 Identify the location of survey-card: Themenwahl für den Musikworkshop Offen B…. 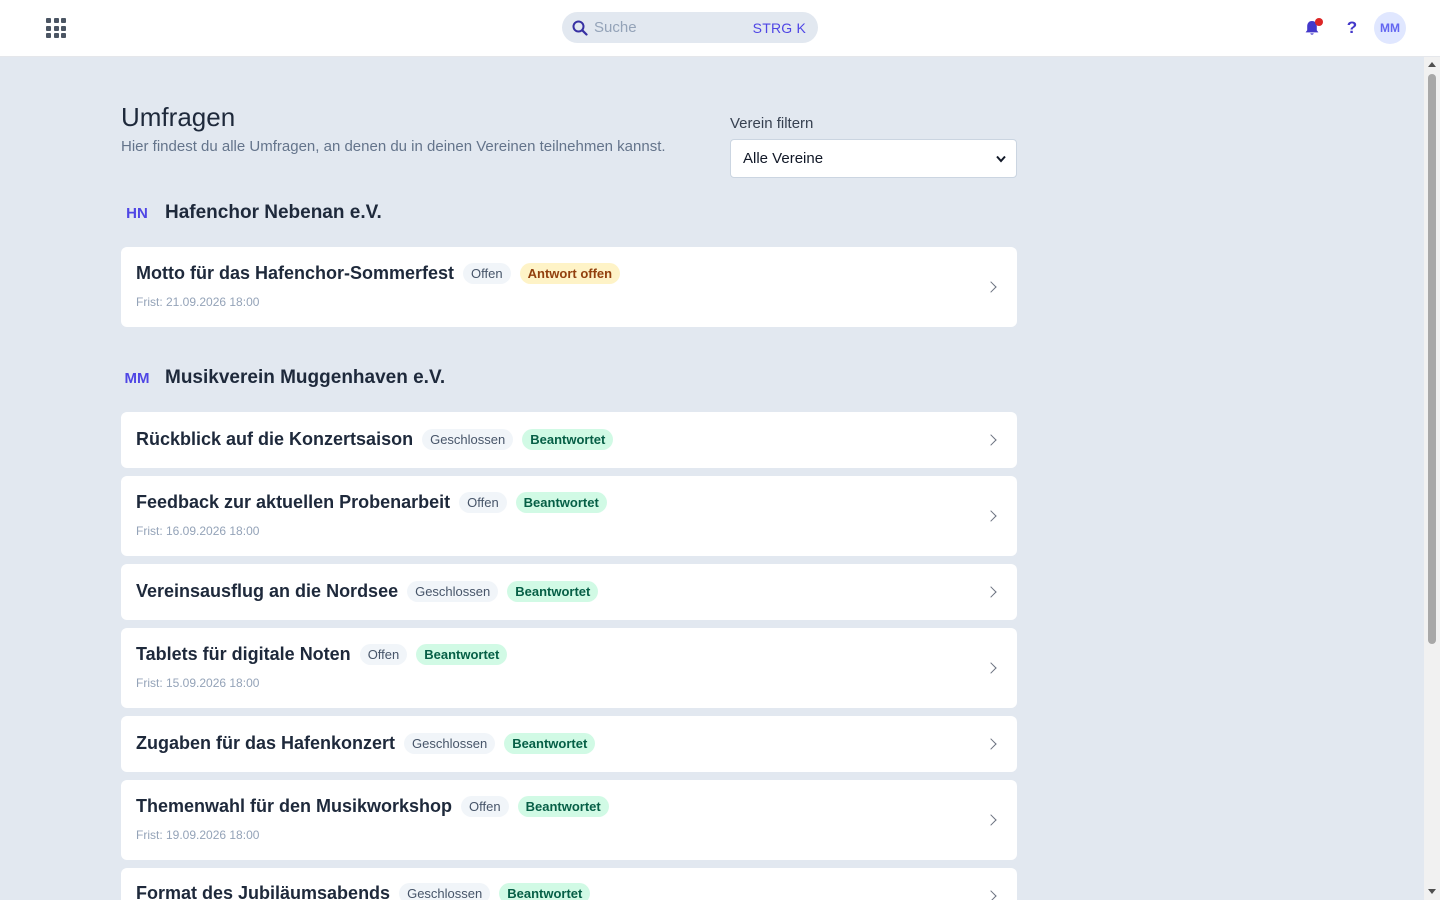
(569, 820).